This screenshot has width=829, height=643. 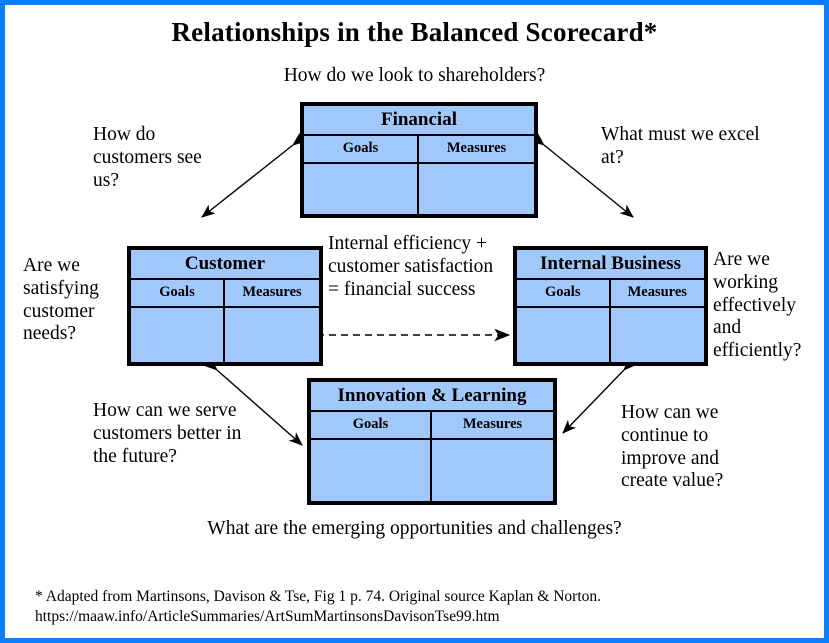 I want to click on card-internal-business-column-headers: Goals Measures, so click(x=610, y=294).